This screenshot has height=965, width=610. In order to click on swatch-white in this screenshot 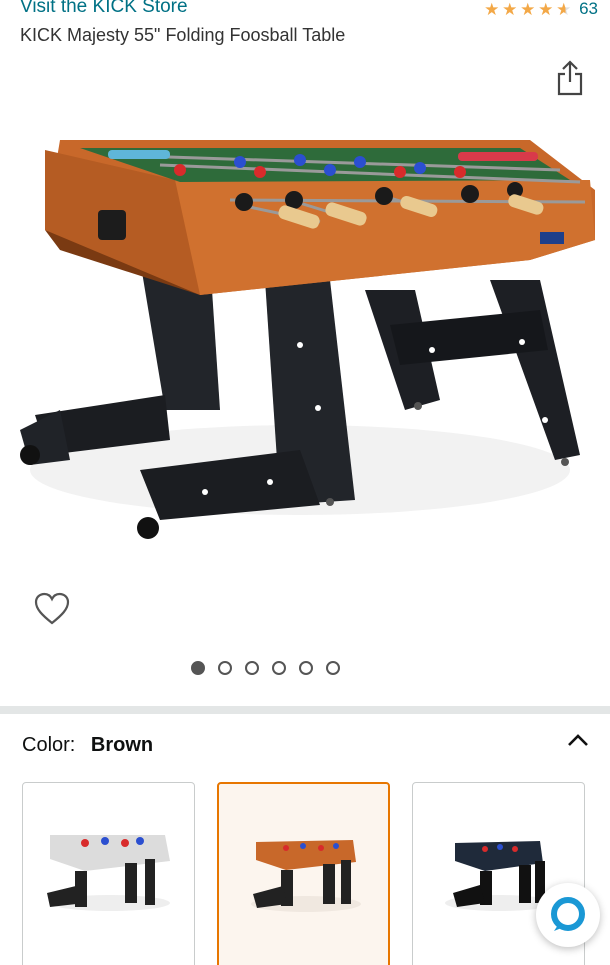, I will do `click(108, 873)`.